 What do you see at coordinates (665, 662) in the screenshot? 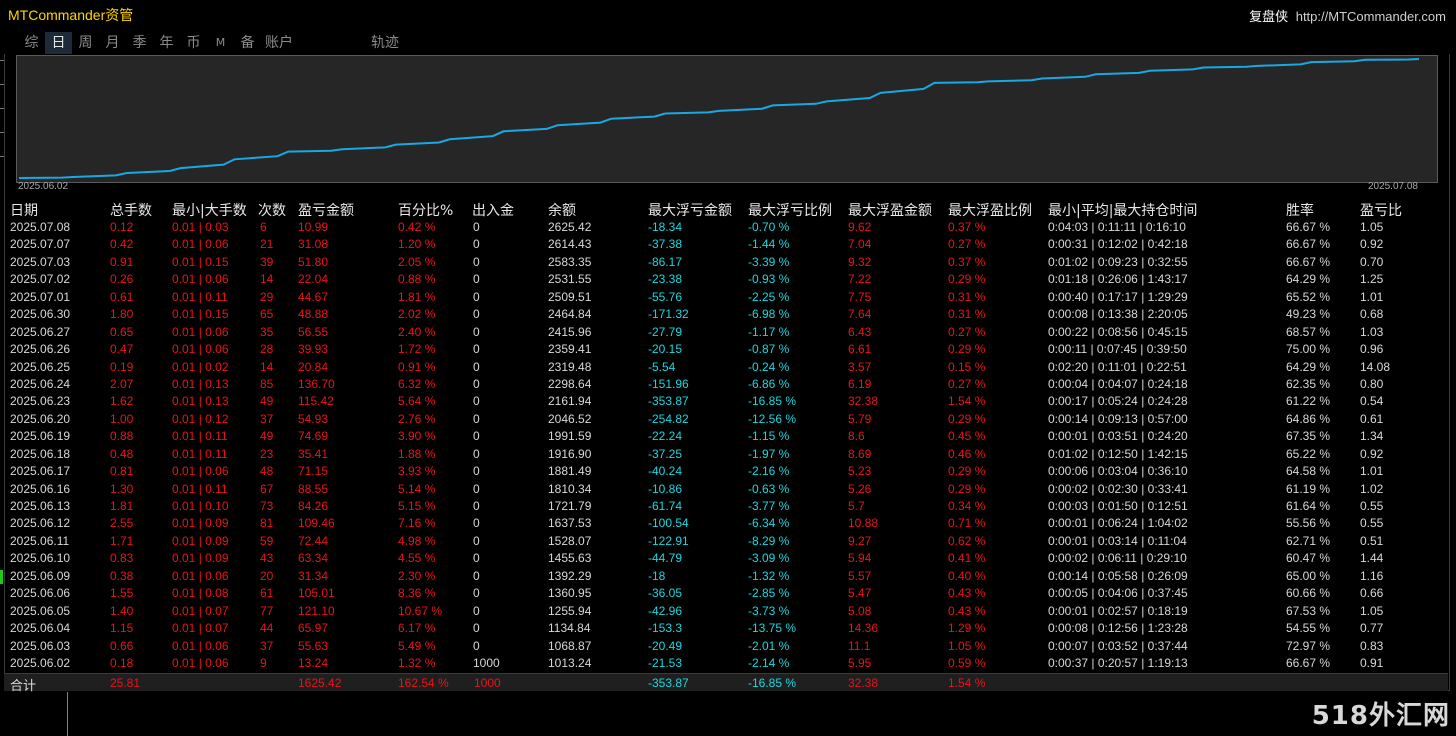
I see `cell-8: -21.53` at bounding box center [665, 662].